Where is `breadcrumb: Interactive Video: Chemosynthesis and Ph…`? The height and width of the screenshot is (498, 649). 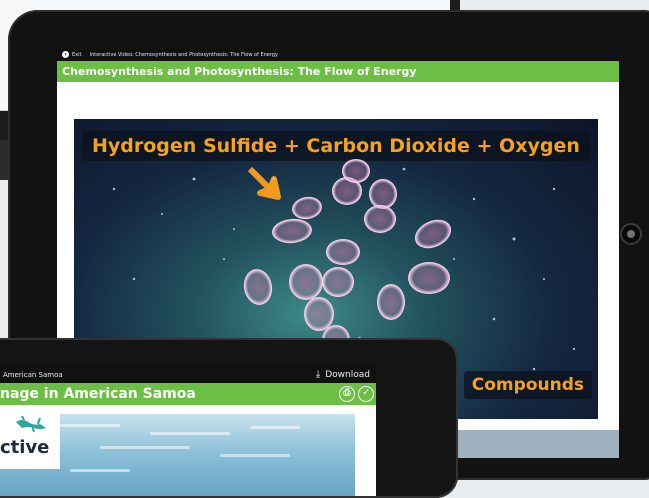 breadcrumb: Interactive Video: Chemosynthesis and Ph… is located at coordinates (183, 54).